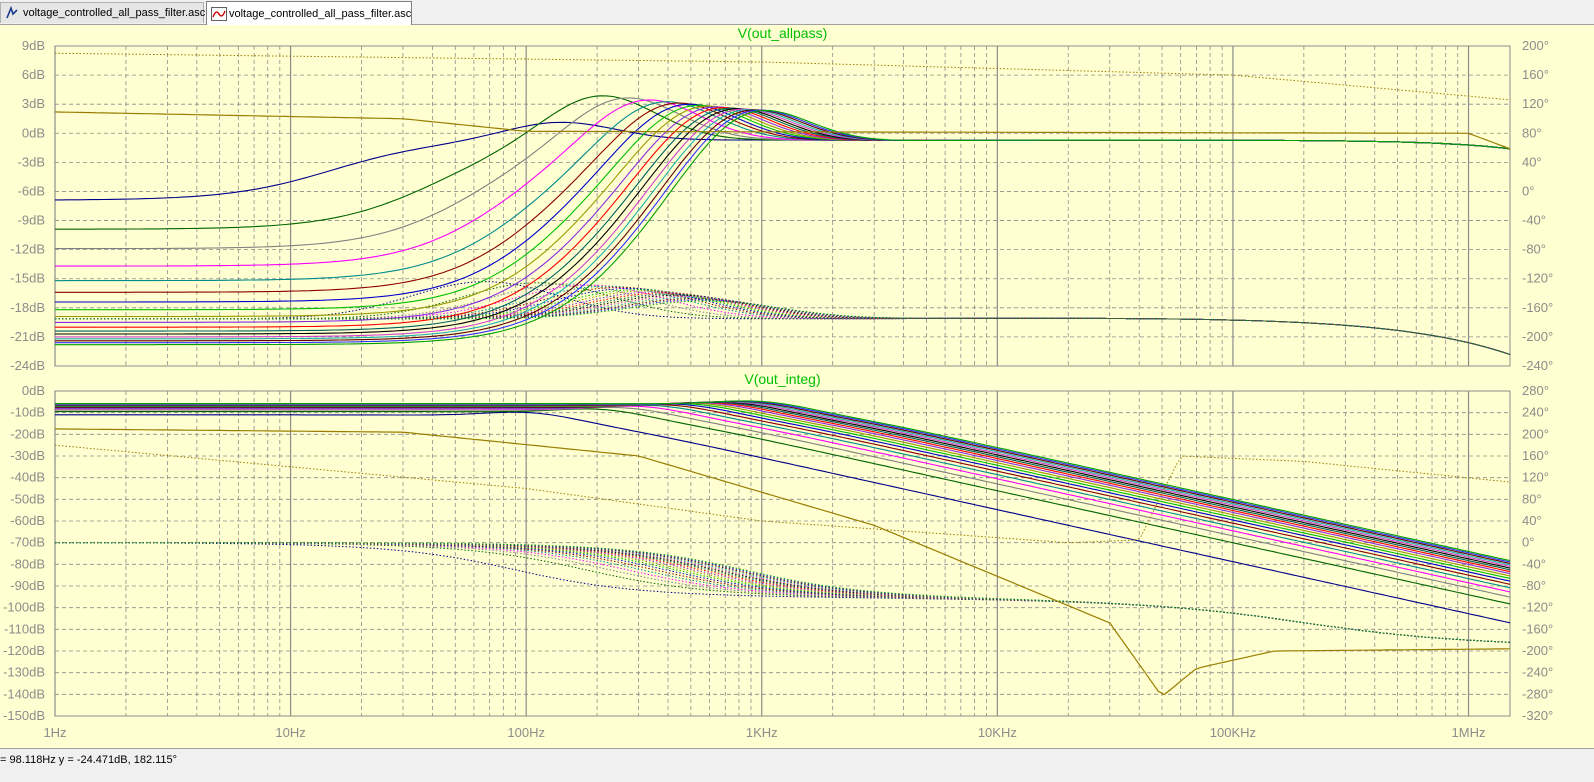 Image resolution: width=1594 pixels, height=782 pixels. Describe the element at coordinates (12, 12) in the screenshot. I see `schematic-icon` at that location.